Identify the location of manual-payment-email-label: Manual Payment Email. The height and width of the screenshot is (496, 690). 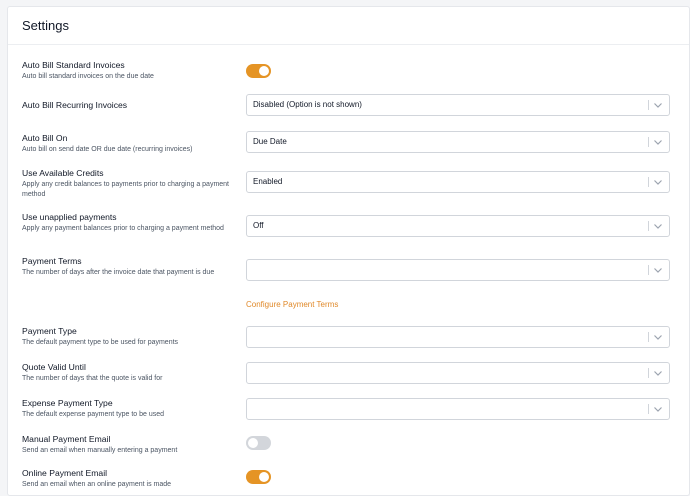
(66, 439).